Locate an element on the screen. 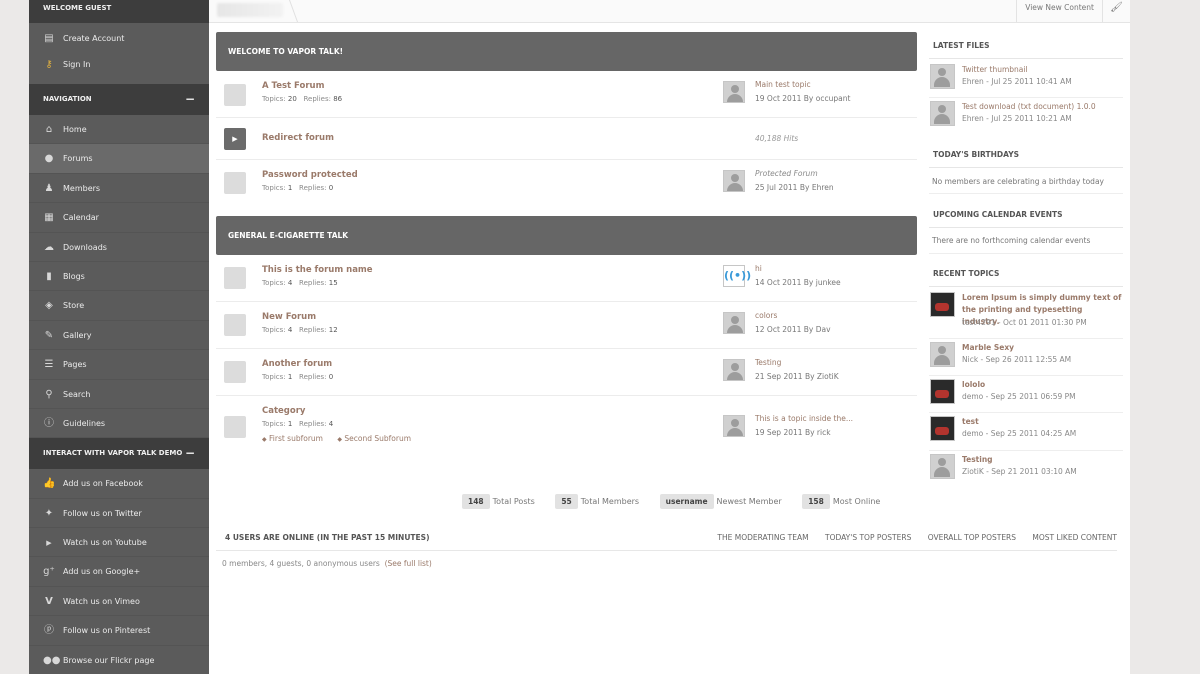 The image size is (1200, 674). recent-topics-header: Recent Topics is located at coordinates (1026, 273).